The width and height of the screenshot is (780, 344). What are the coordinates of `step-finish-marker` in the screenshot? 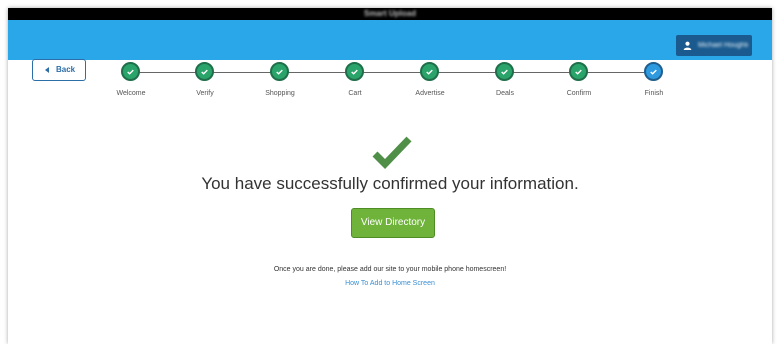 It's located at (653, 71).